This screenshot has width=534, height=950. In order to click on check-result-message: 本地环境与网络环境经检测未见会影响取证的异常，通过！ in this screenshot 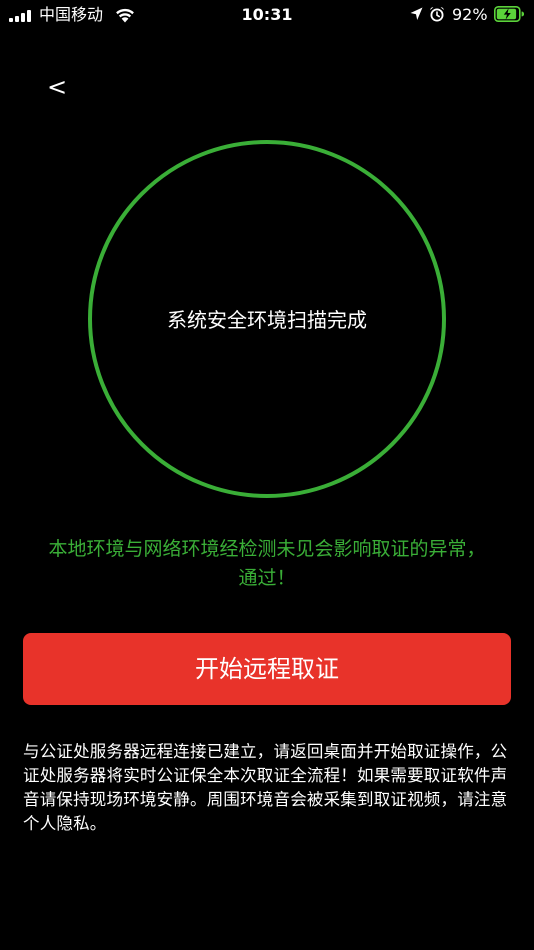, I will do `click(267, 563)`.